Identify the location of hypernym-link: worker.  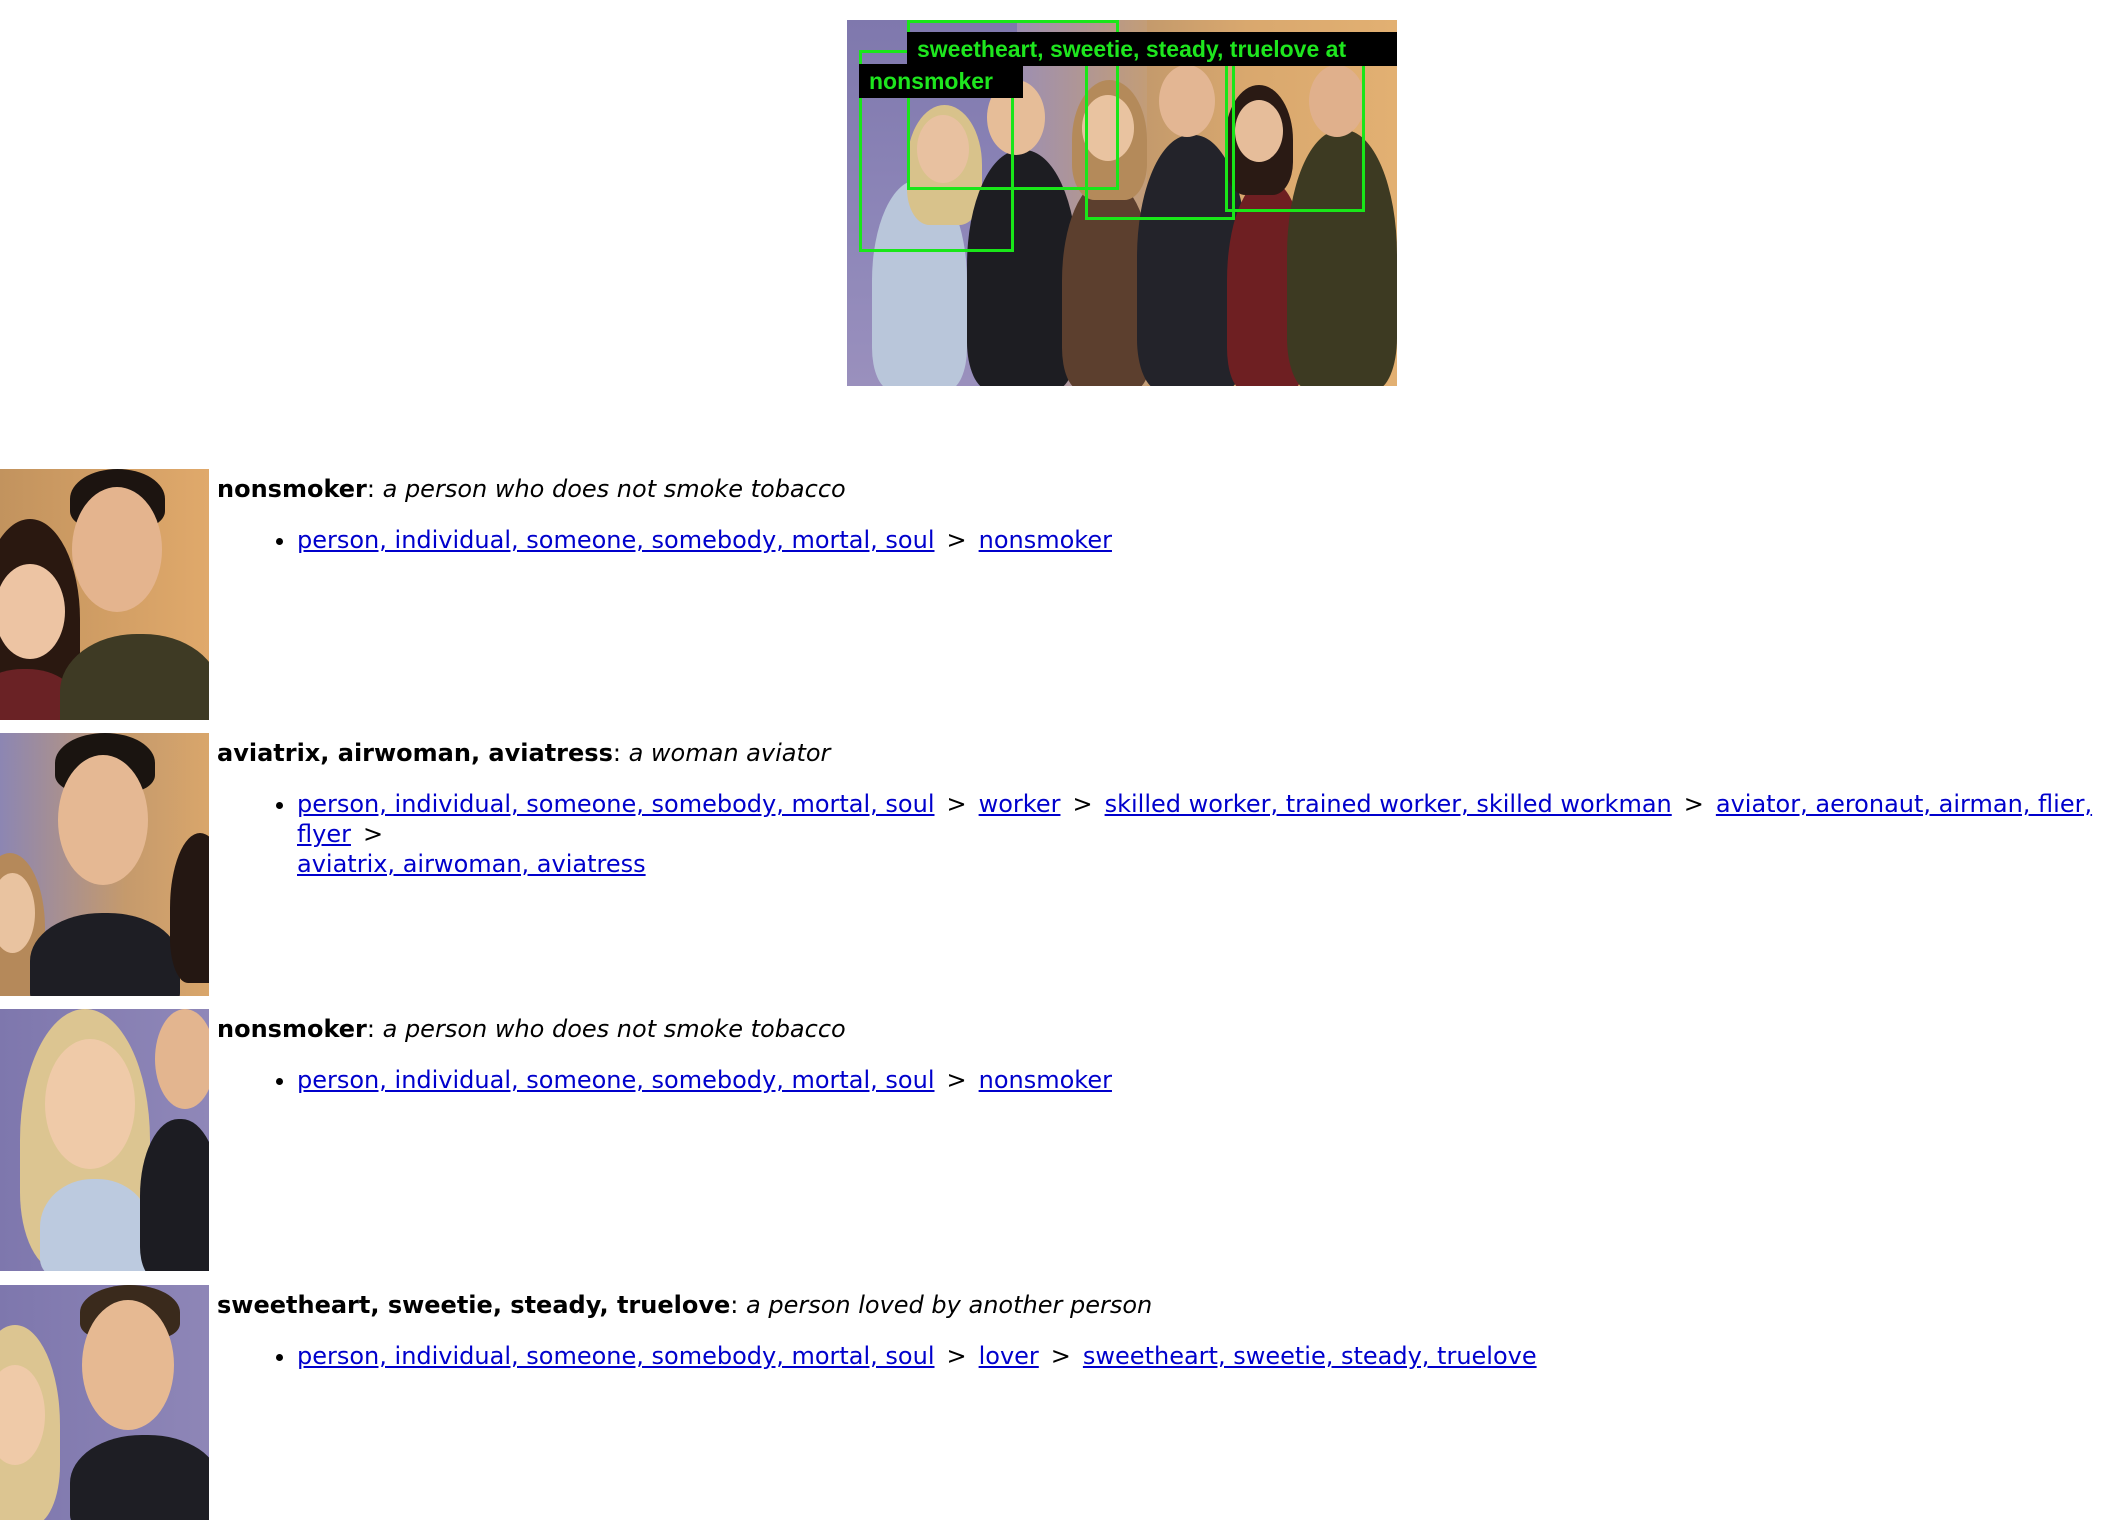
(1020, 804).